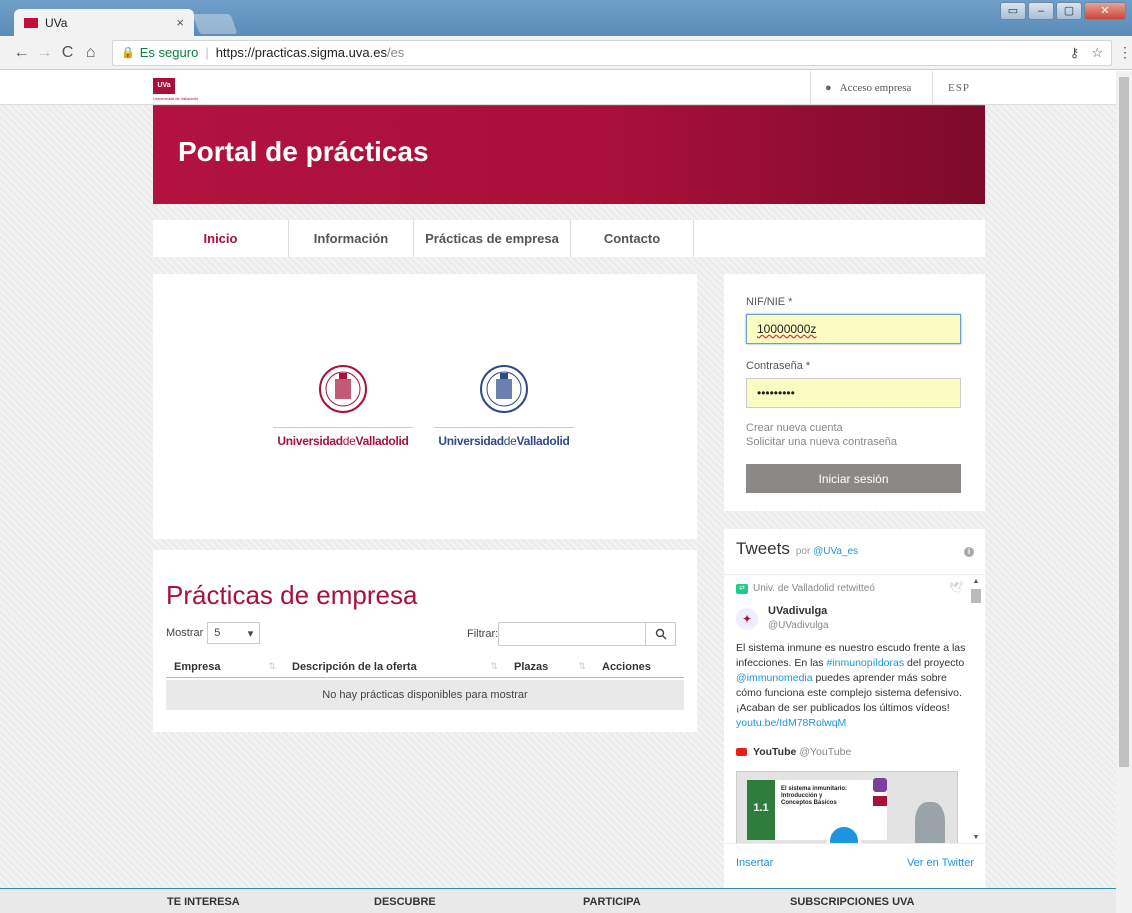  I want to click on star-icon: ☆, so click(1097, 53).